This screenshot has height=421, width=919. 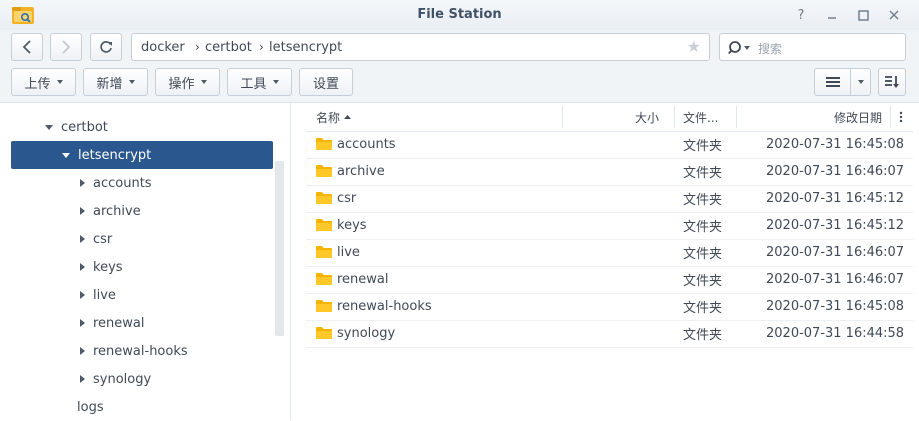 I want to click on help-icon: ?, so click(x=801, y=15).